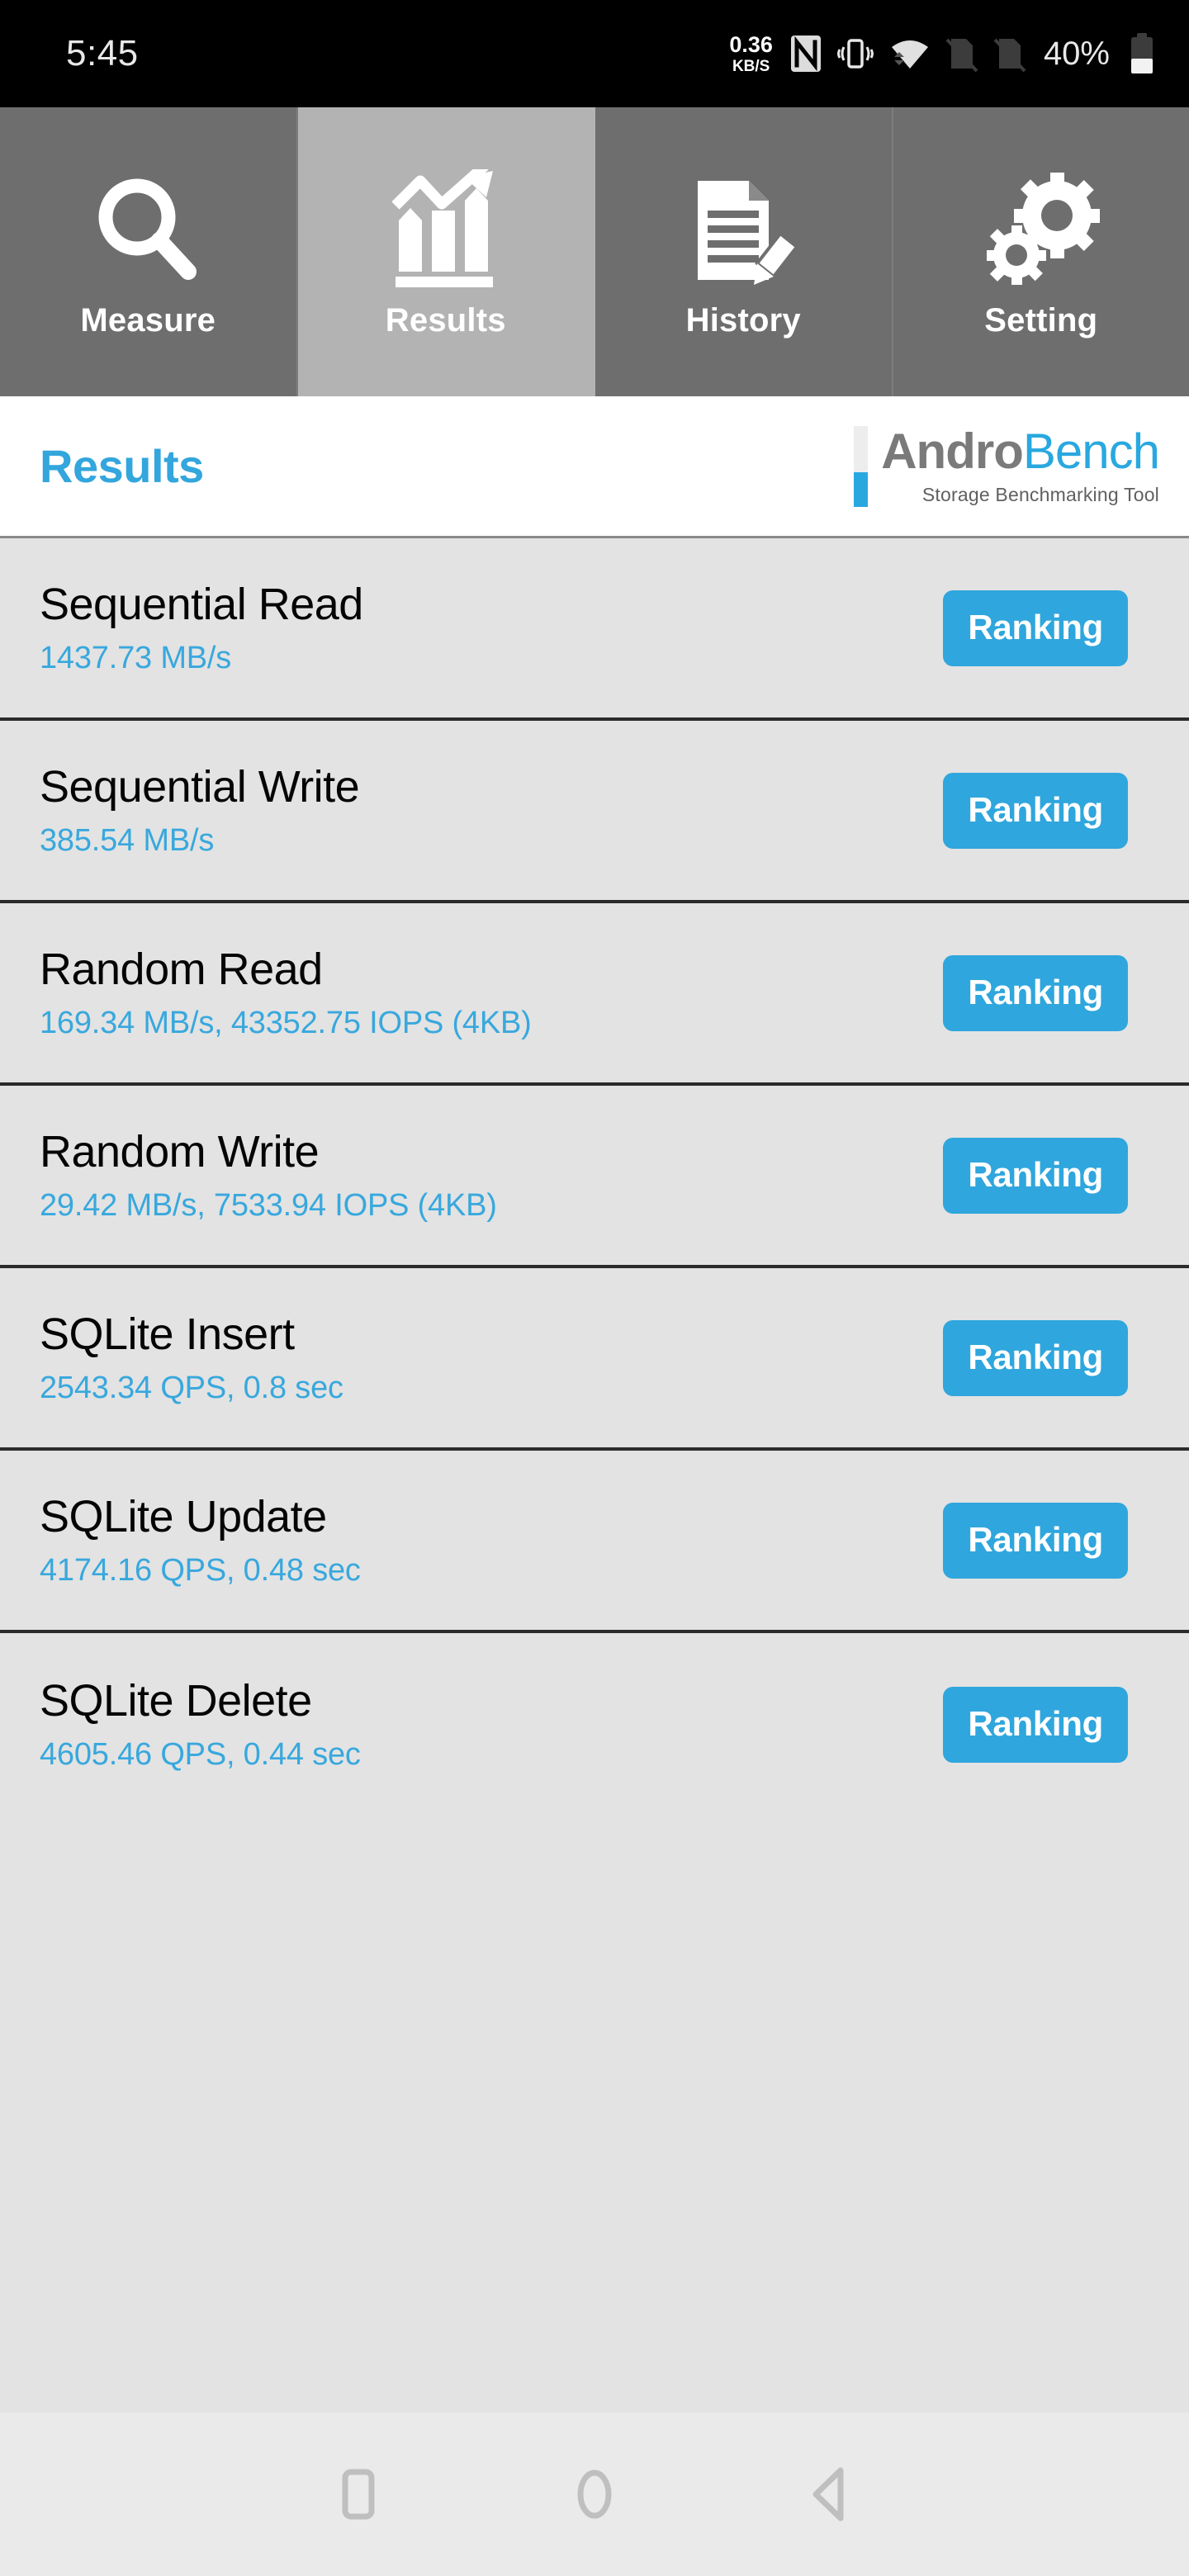 Image resolution: width=1189 pixels, height=2576 pixels. What do you see at coordinates (491, 809) in the screenshot?
I see `row-text-group: Sequential Write 385.54 MB/s` at bounding box center [491, 809].